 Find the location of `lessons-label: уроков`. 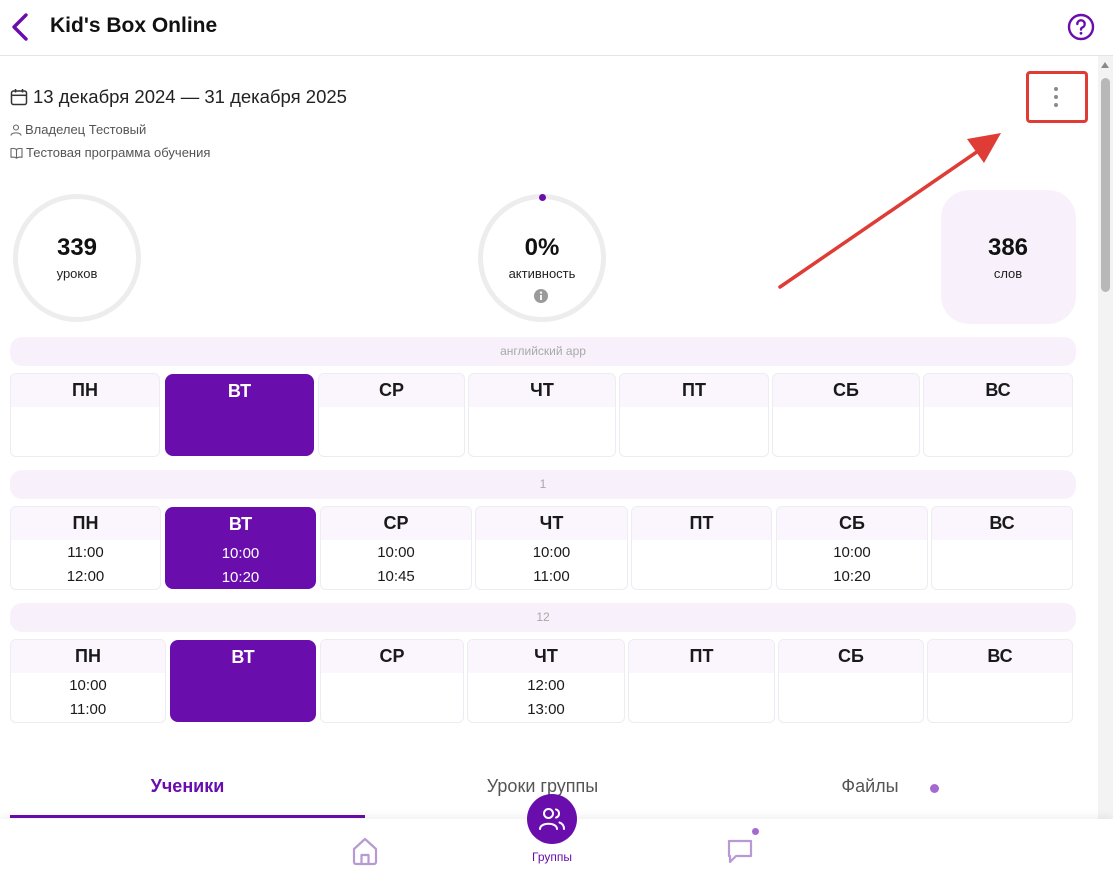

lessons-label: уроков is located at coordinates (77, 273).